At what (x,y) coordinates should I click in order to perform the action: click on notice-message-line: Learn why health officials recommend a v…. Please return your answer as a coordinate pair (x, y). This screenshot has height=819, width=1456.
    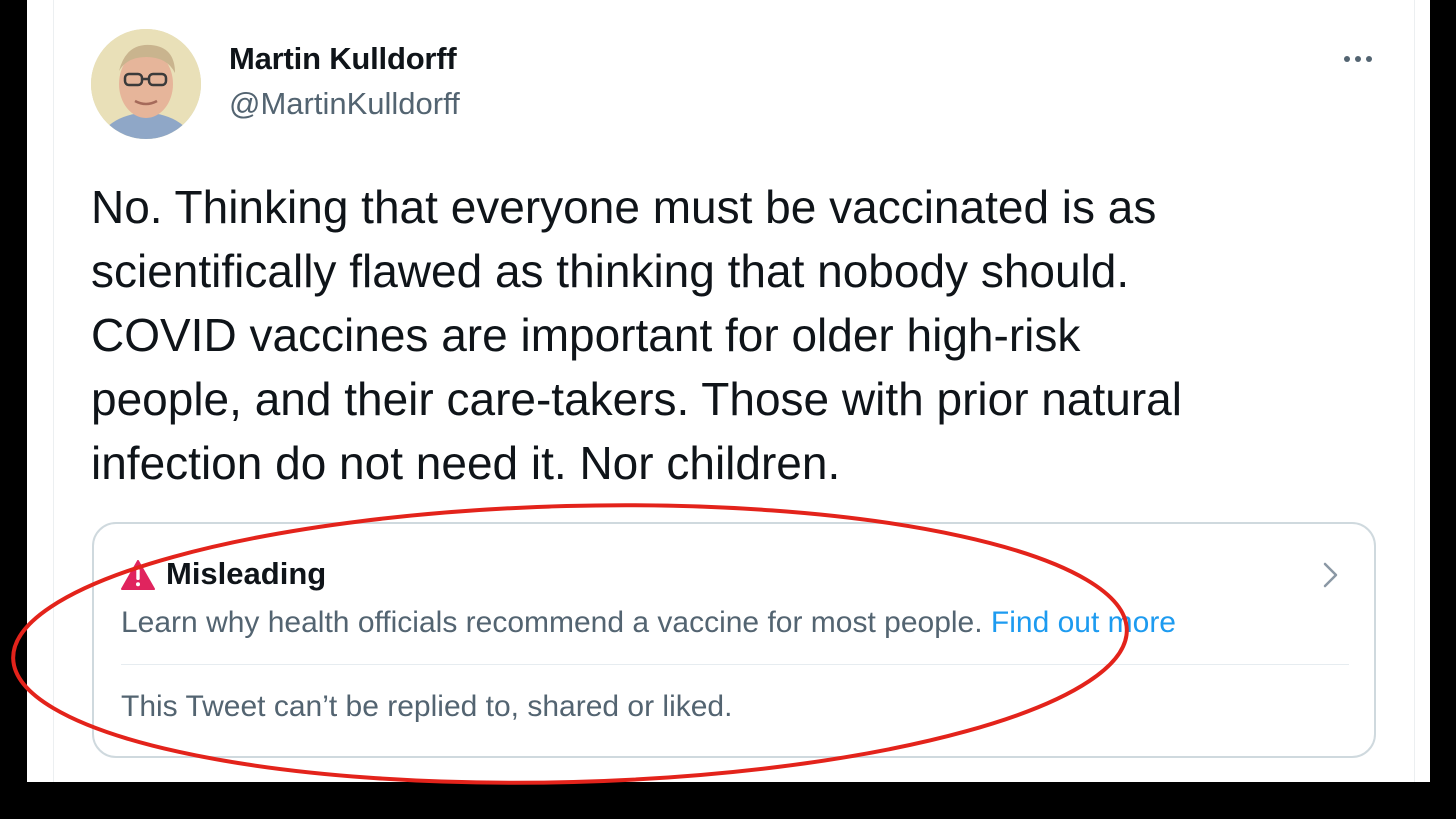
    Looking at the image, I should click on (648, 623).